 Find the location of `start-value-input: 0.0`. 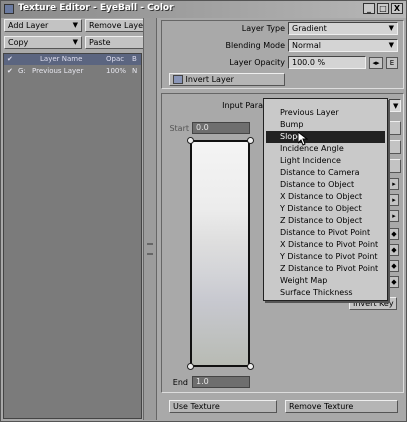

start-value-input: 0.0 is located at coordinates (221, 128).